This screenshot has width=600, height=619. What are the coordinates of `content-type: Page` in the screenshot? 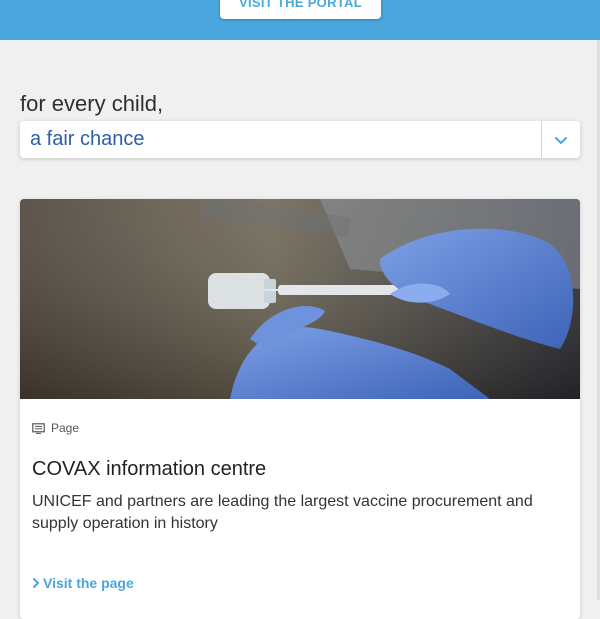 It's located at (55, 428).